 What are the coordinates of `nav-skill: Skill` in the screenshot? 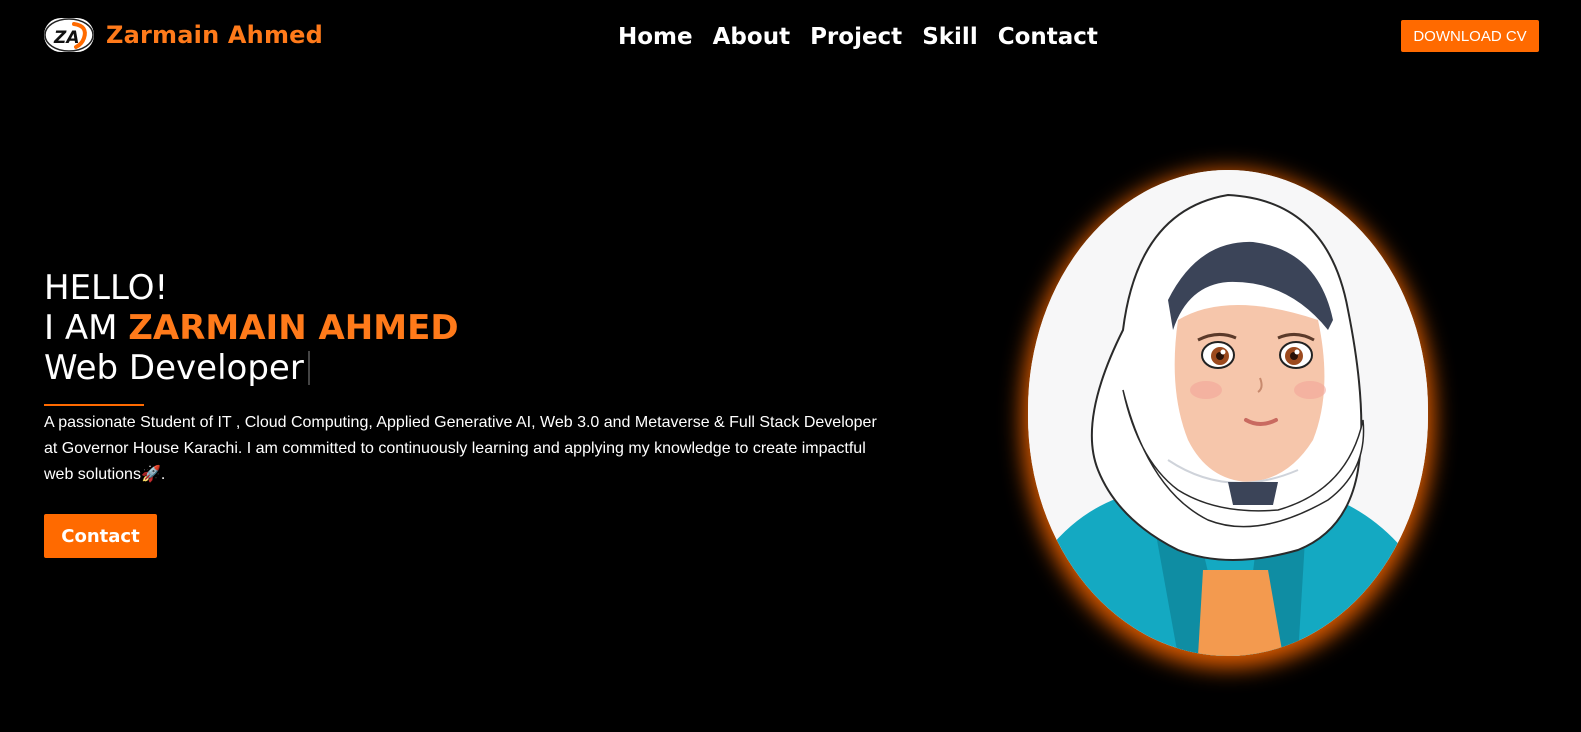 It's located at (950, 37).